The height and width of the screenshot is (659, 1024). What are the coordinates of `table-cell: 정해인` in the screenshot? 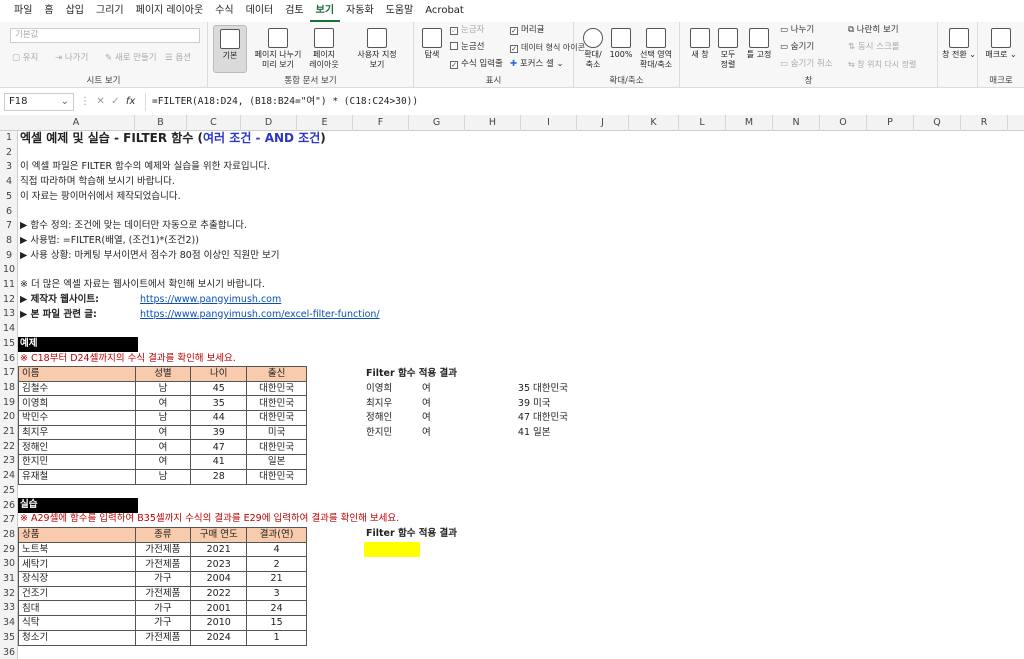 It's located at (77, 447).